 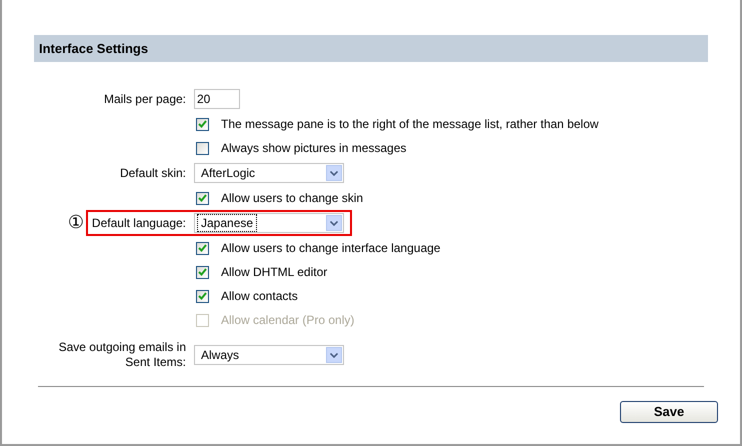 What do you see at coordinates (138, 223) in the screenshot?
I see `field-label: Default language:` at bounding box center [138, 223].